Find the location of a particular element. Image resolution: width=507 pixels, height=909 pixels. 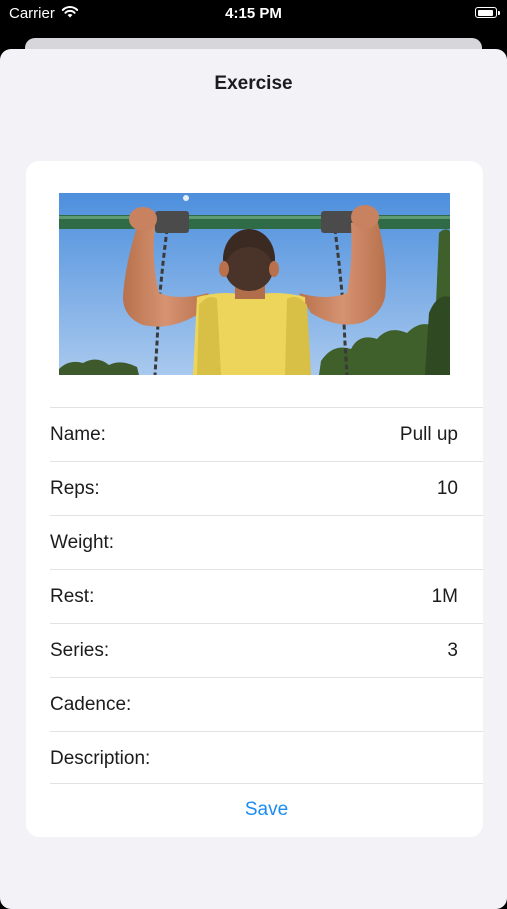

field-label-rest: Rest: is located at coordinates (72, 596).